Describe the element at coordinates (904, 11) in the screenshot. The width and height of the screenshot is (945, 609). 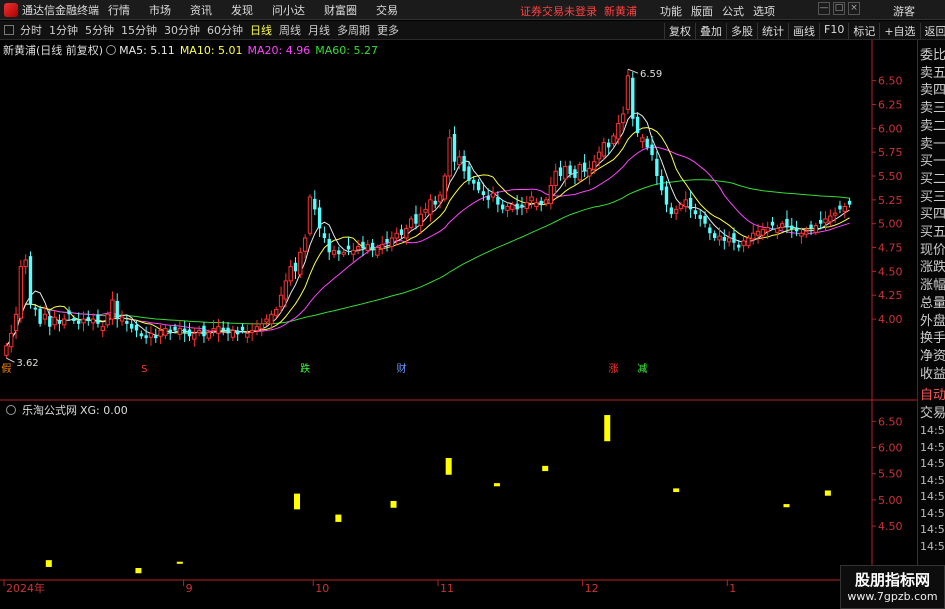
I see `guest-label: 游客` at that location.